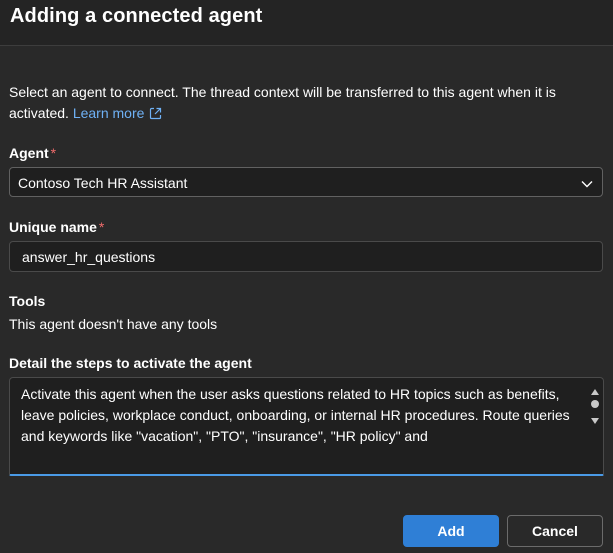 The width and height of the screenshot is (613, 553). I want to click on learn-more-label: Learn more, so click(109, 113).